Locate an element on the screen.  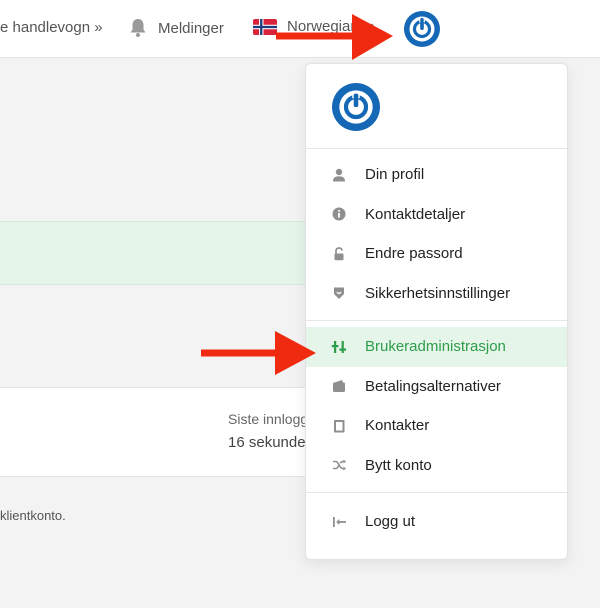
avatar is located at coordinates (356, 107).